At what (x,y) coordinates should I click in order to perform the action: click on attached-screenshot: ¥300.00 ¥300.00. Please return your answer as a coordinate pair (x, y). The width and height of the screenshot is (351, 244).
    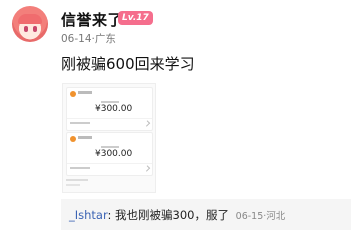
    Looking at the image, I should click on (109, 138).